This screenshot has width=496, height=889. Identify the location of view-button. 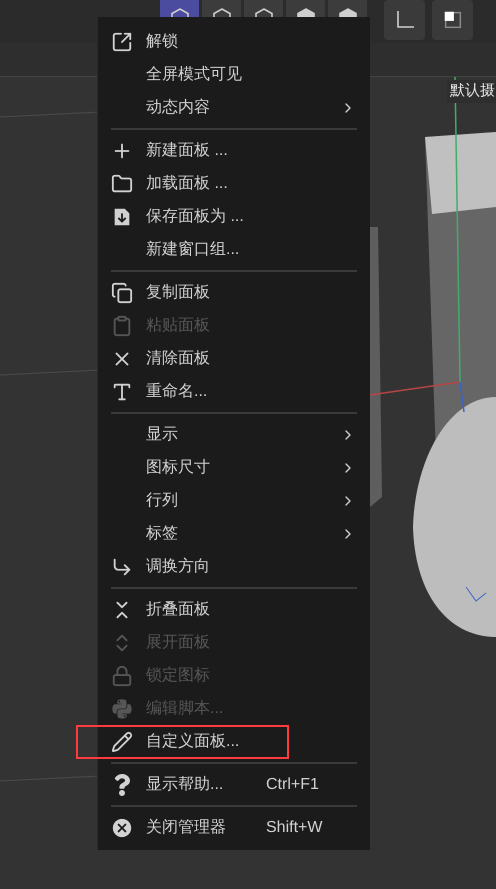
(452, 20).